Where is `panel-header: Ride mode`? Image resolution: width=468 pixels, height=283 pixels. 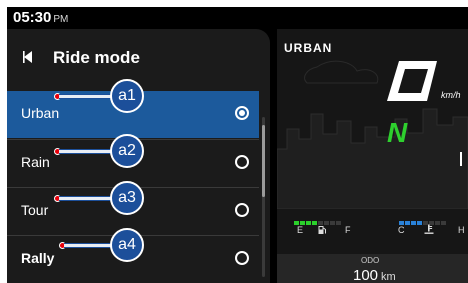
panel-header: Ride mode is located at coordinates (138, 59).